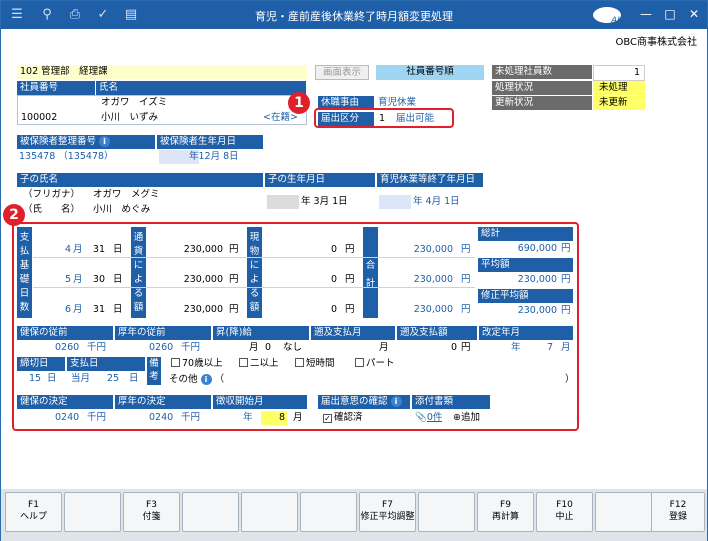 The width and height of the screenshot is (708, 541). What do you see at coordinates (619, 73) in the screenshot?
I see `unprocessed-count: 1` at bounding box center [619, 73].